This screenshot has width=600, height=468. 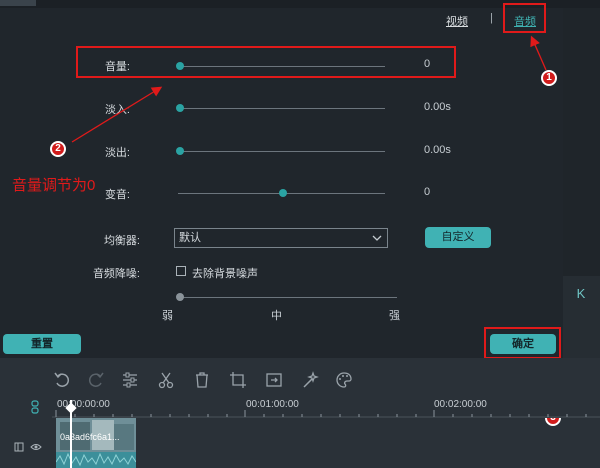 What do you see at coordinates (202, 380) in the screenshot?
I see `delete-icon` at bounding box center [202, 380].